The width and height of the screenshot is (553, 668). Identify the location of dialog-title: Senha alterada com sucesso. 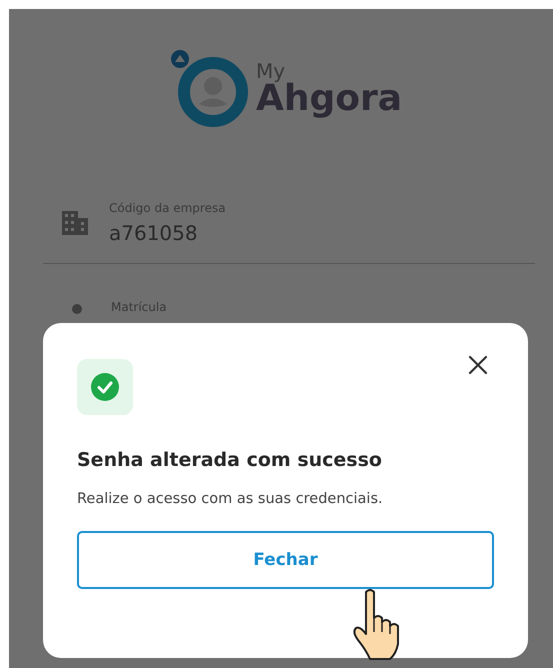
(230, 460).